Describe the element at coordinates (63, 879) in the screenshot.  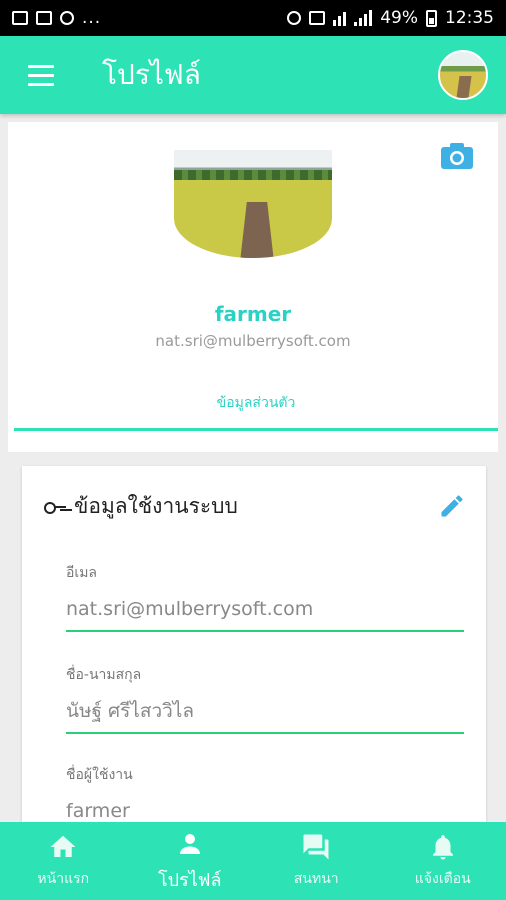
I see `nav-label-home: หน้าแรก` at that location.